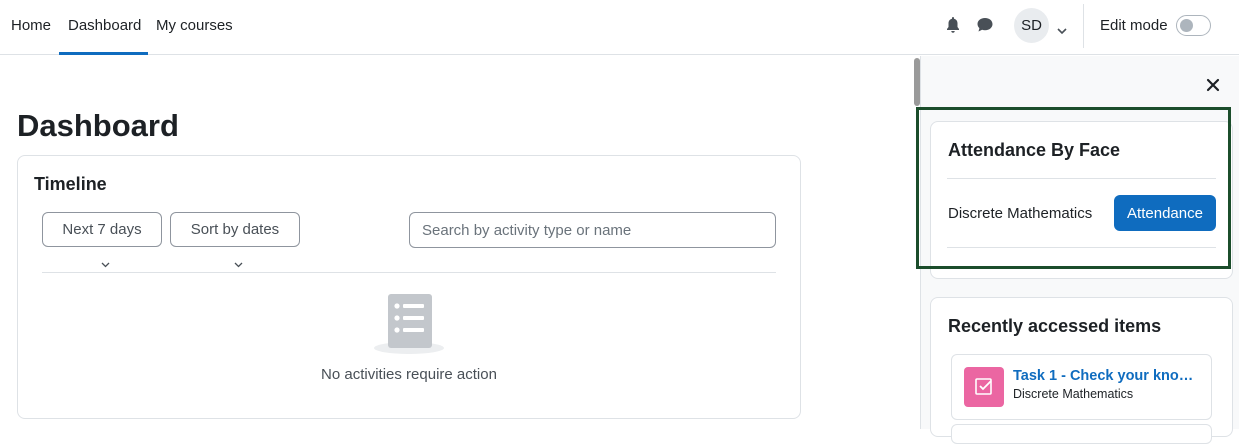 The image size is (1239, 444). What do you see at coordinates (1081, 434) in the screenshot?
I see `recent-item-card-next` at bounding box center [1081, 434].